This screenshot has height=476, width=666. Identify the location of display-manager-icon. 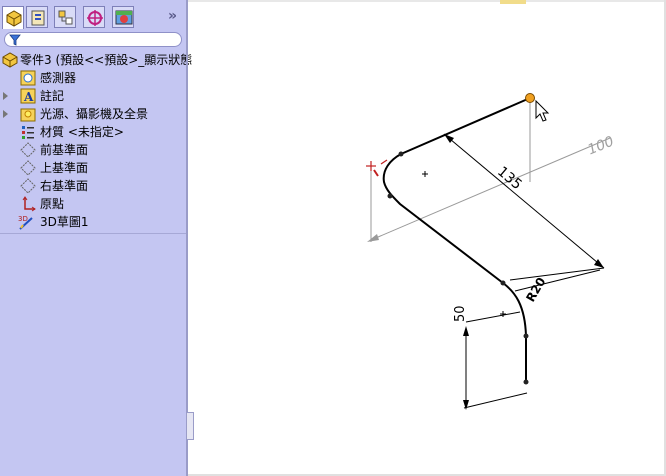
(124, 17).